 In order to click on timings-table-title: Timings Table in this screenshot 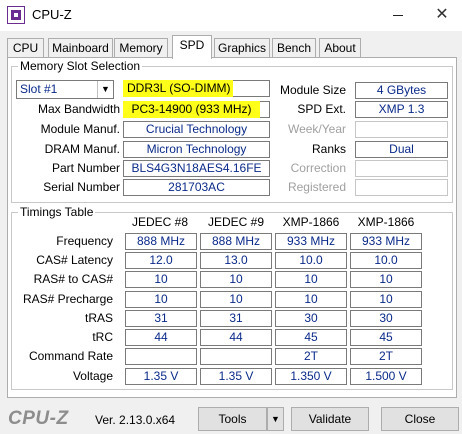, I will do `click(57, 212)`.